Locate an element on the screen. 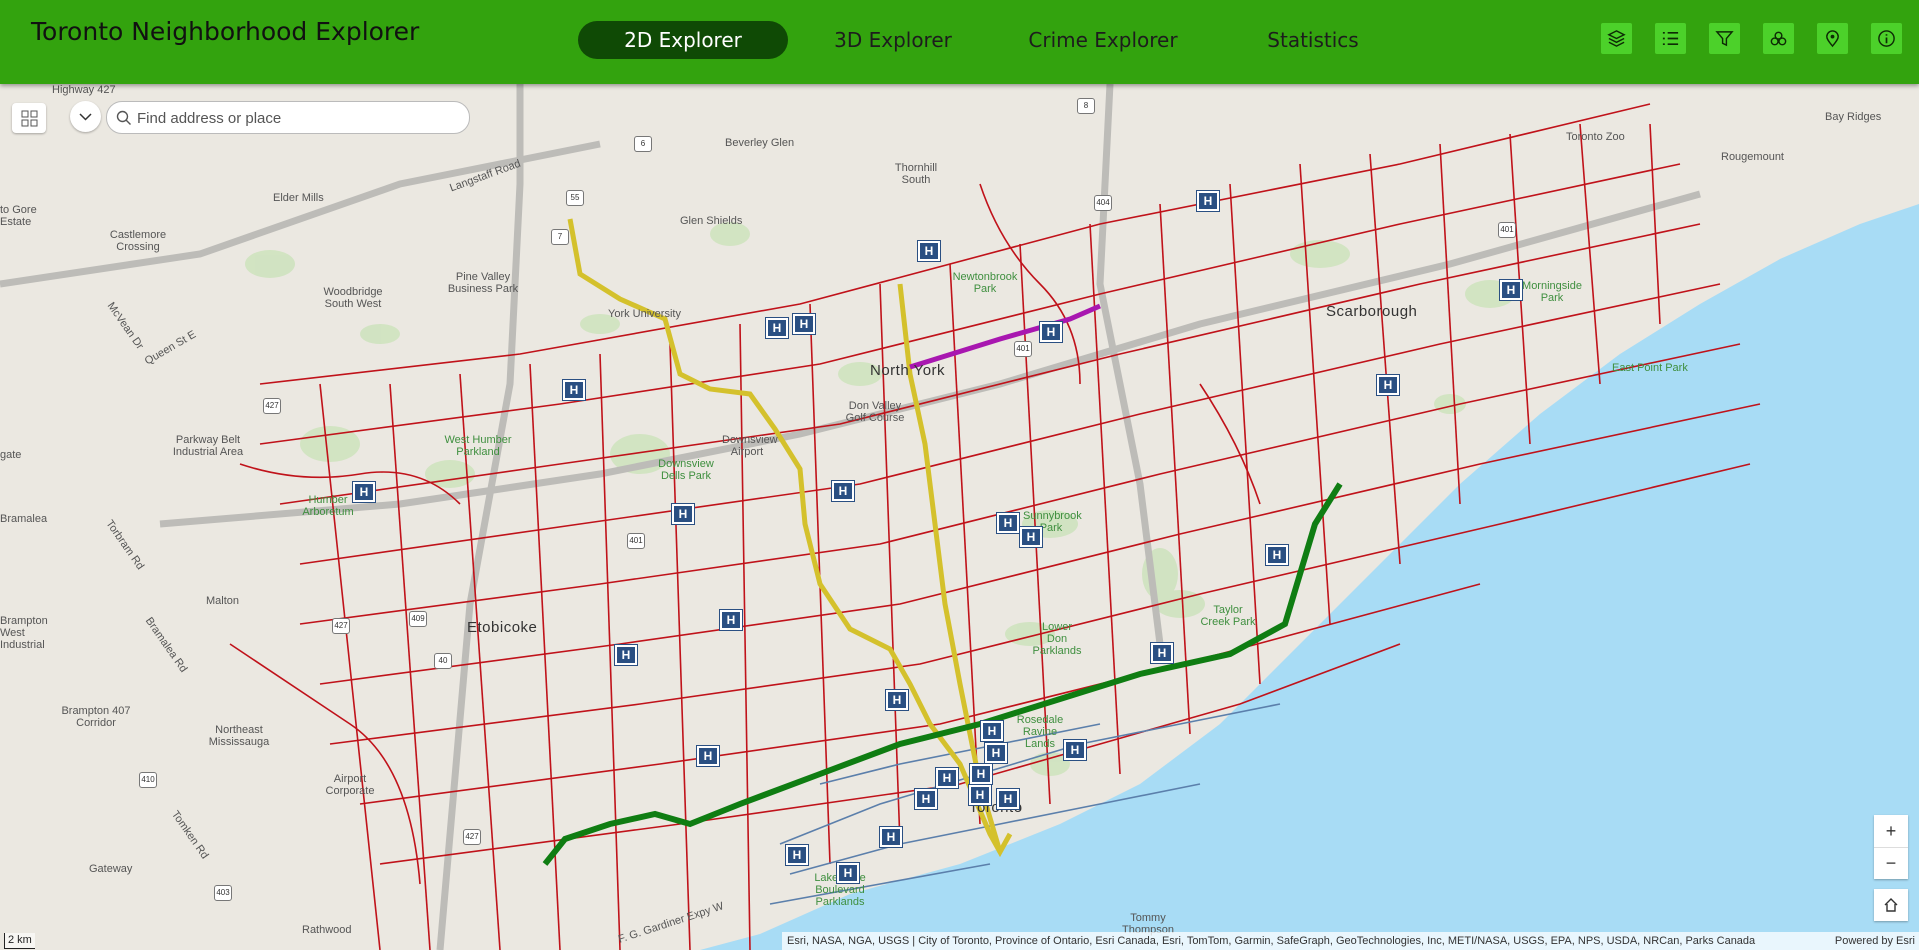 The height and width of the screenshot is (950, 1919). chevron-down-icon is located at coordinates (85, 117).